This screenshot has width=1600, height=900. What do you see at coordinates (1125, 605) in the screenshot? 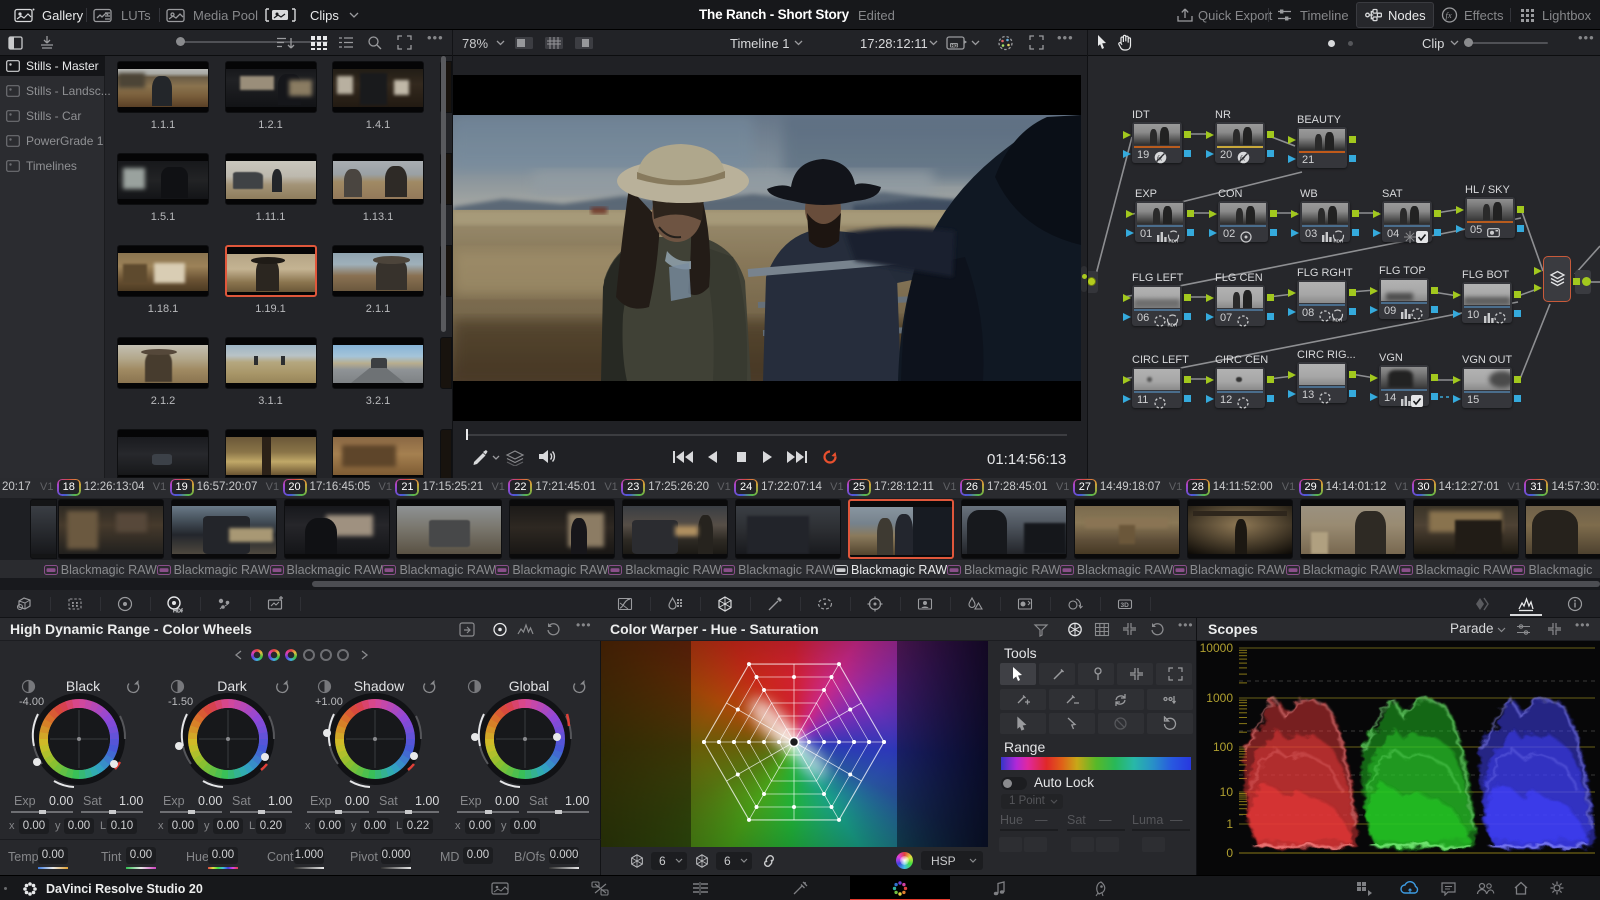
I see `svg-text: 3D` at bounding box center [1125, 605].